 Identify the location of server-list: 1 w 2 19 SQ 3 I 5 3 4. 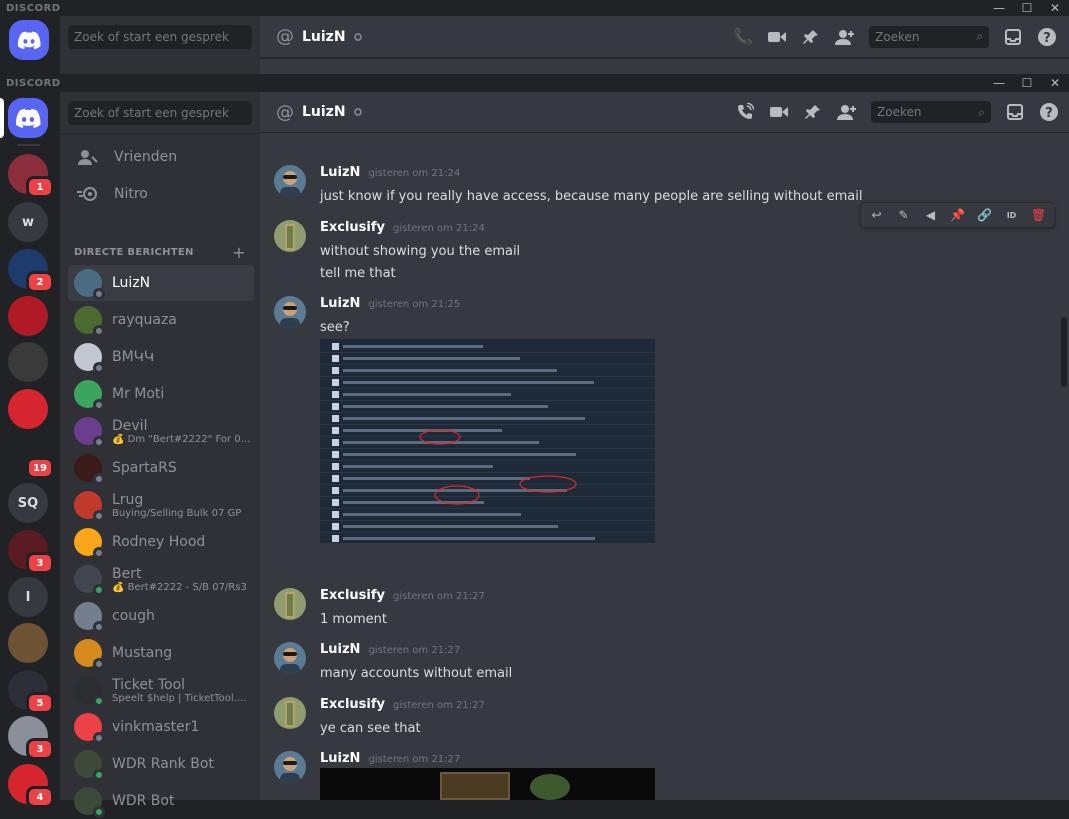
(30, 450).